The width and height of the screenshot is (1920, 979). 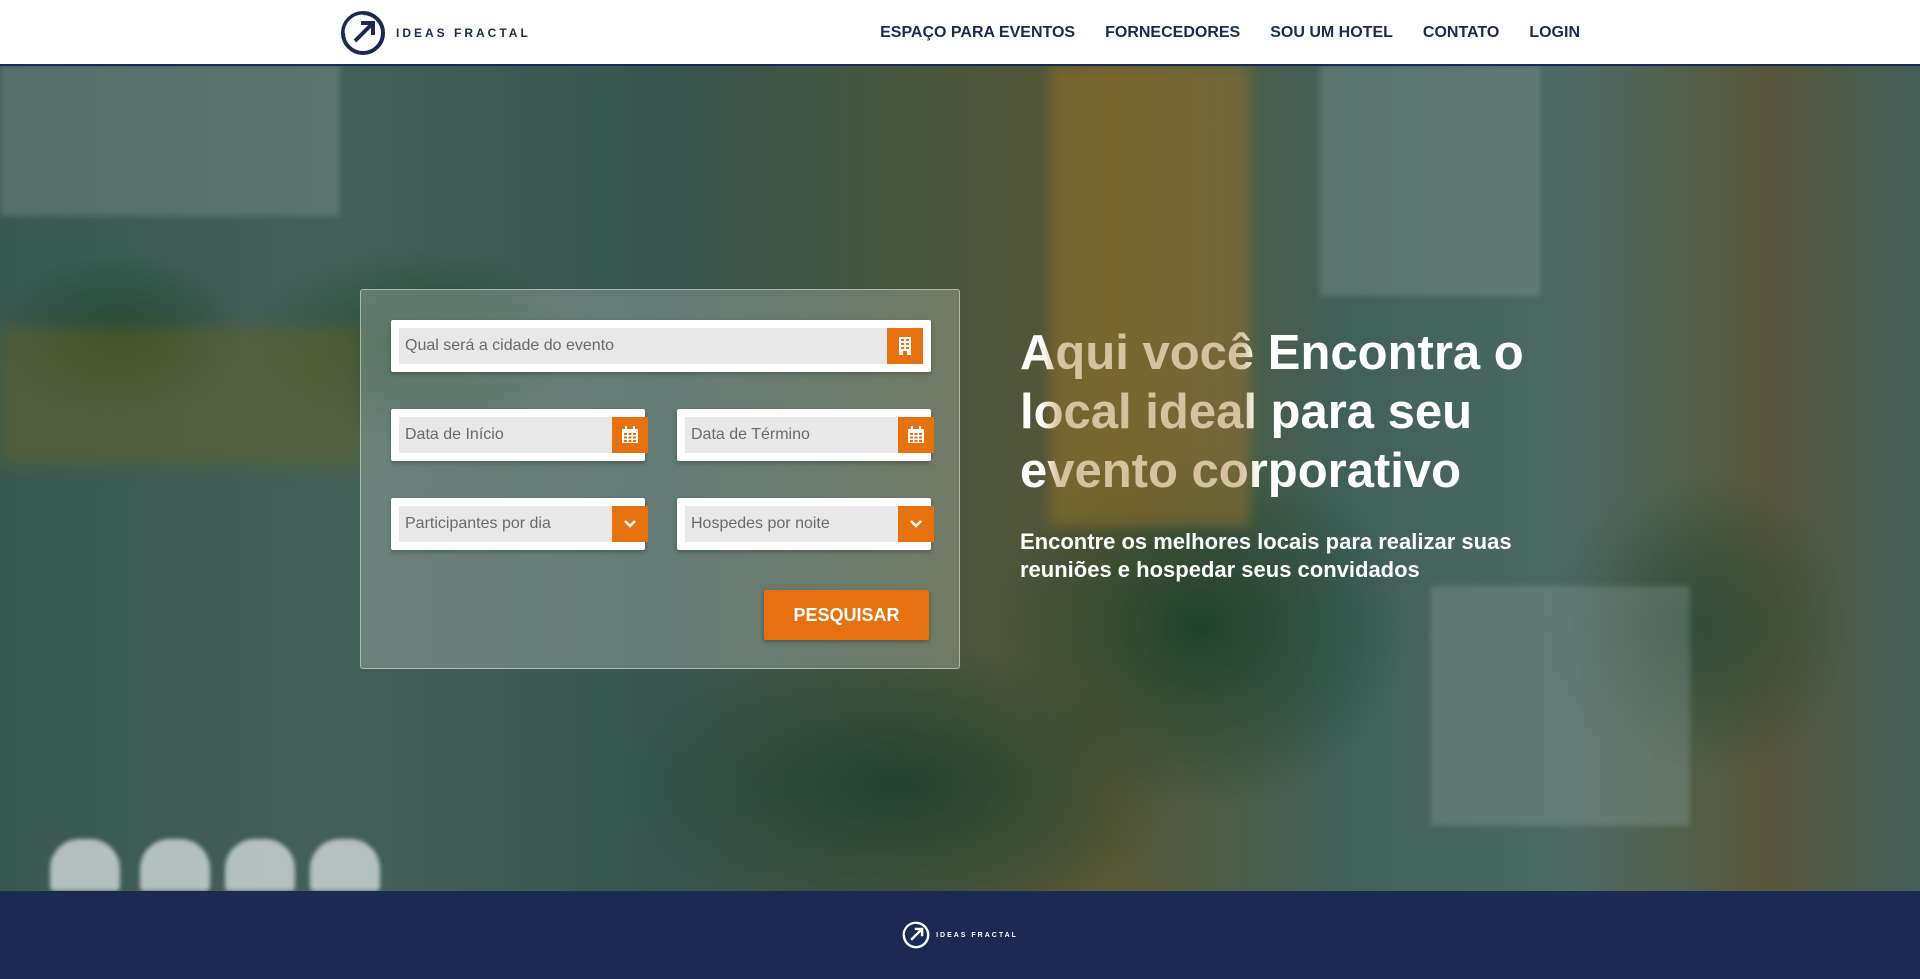 I want to click on building-icon, so click(x=905, y=346).